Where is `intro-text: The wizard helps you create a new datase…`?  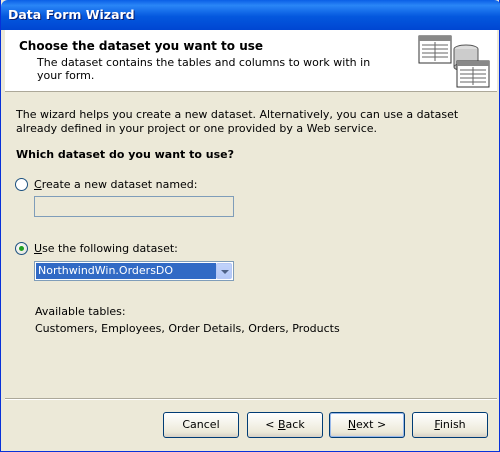
intro-text: The wizard helps you create a new datase… is located at coordinates (237, 121).